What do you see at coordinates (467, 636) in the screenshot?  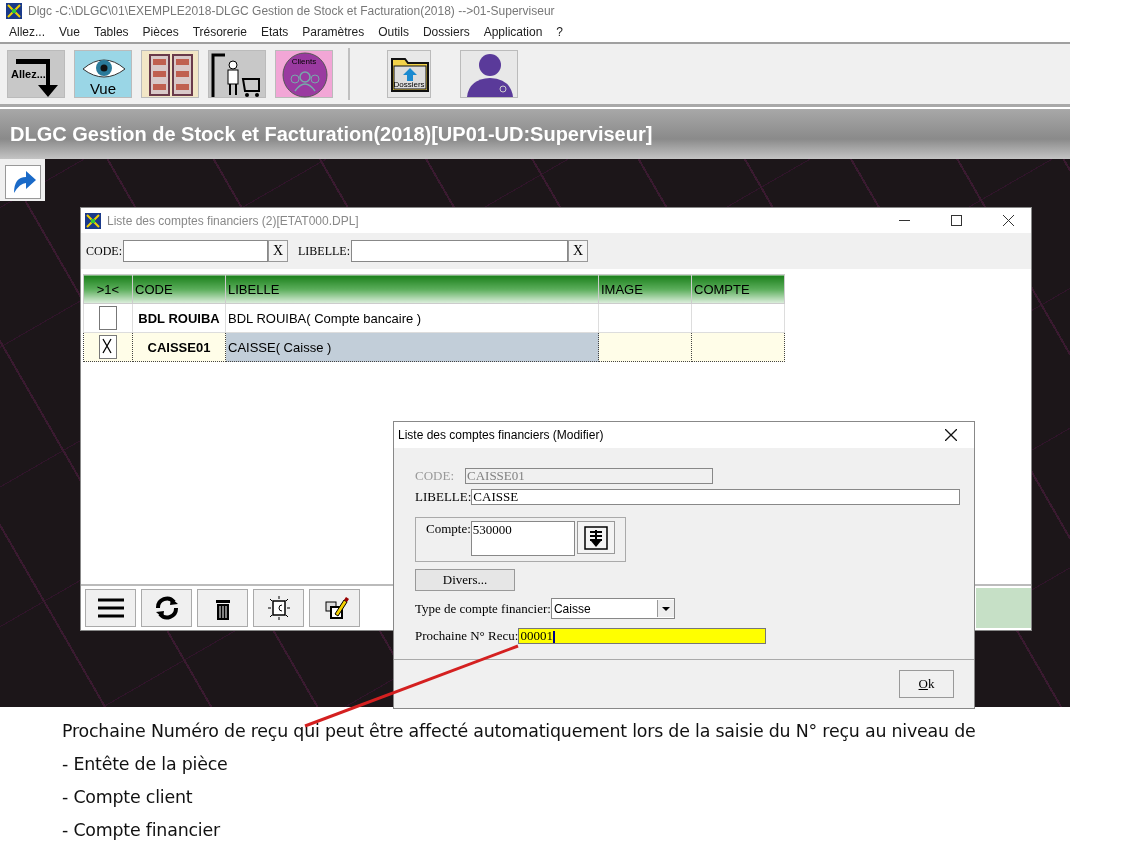 I see `field-label: Prochaine N° Recu:` at bounding box center [467, 636].